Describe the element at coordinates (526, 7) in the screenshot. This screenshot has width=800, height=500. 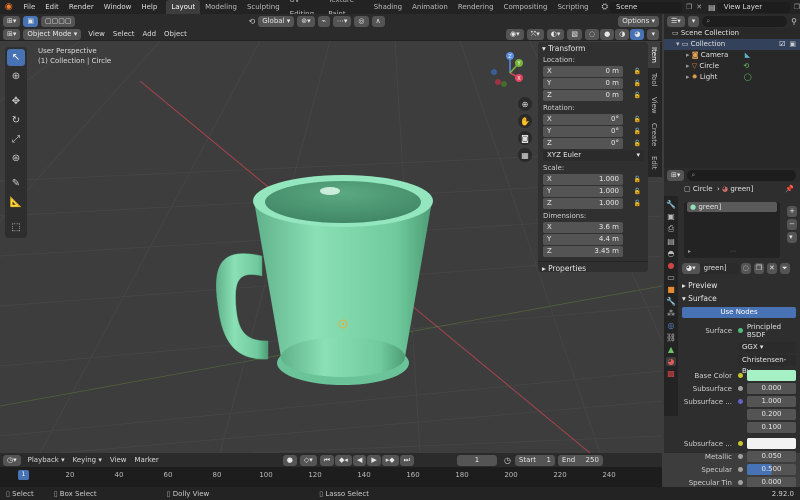
I see `tab-compositing: Compositing` at that location.